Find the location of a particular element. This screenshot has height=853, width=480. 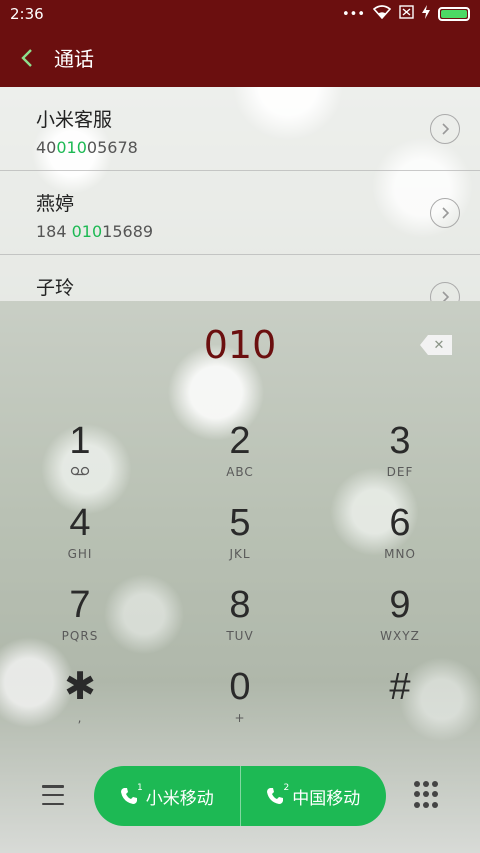

call-sim2-label: 中国移动 is located at coordinates (326, 798).